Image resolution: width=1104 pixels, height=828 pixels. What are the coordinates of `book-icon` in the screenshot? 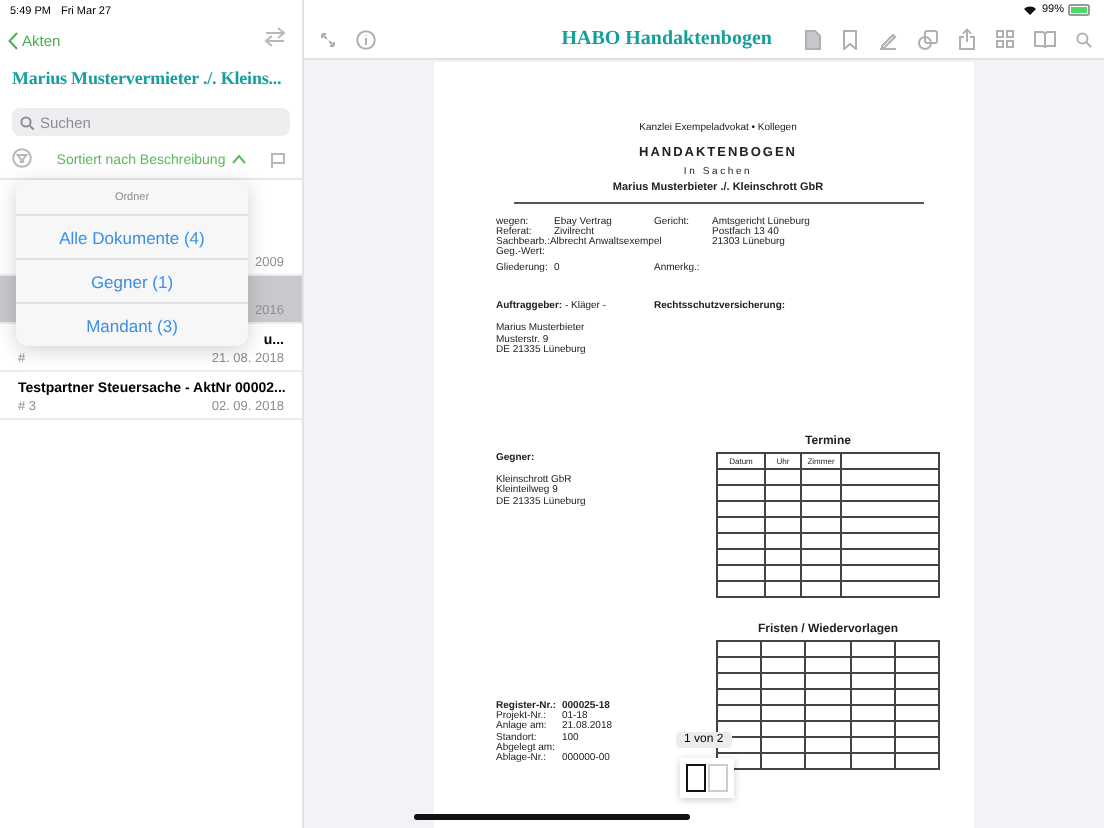 It's located at (1045, 39).